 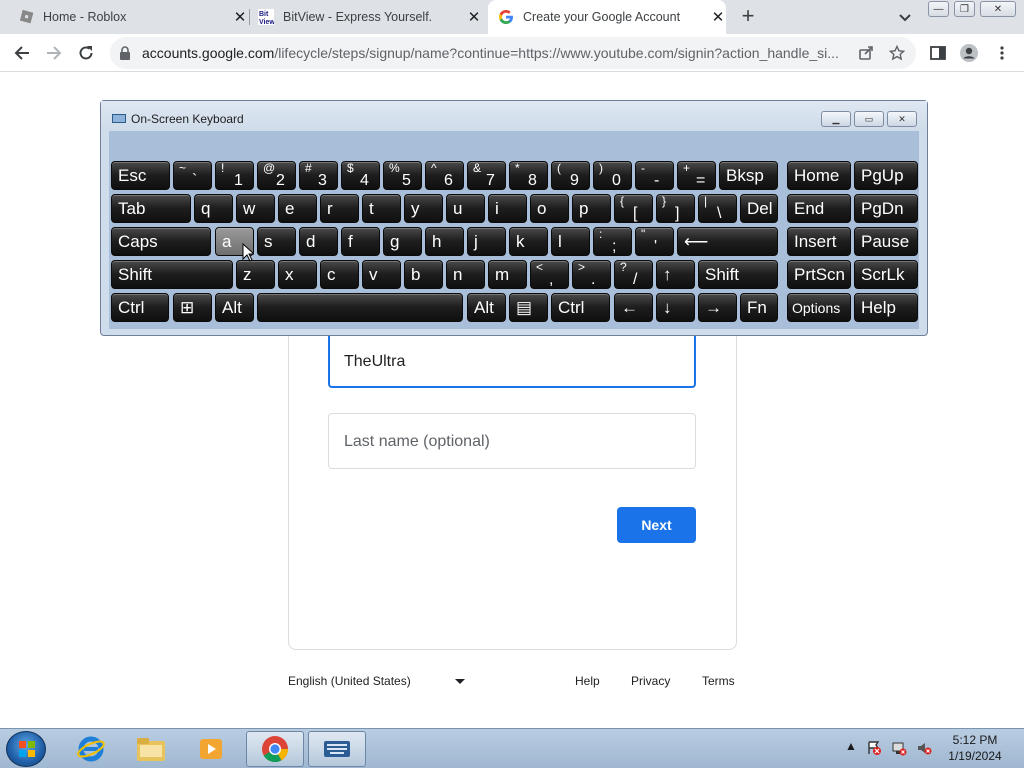 What do you see at coordinates (133, 17) in the screenshot?
I see `tab-roblox: Home - Roblox ✕` at bounding box center [133, 17].